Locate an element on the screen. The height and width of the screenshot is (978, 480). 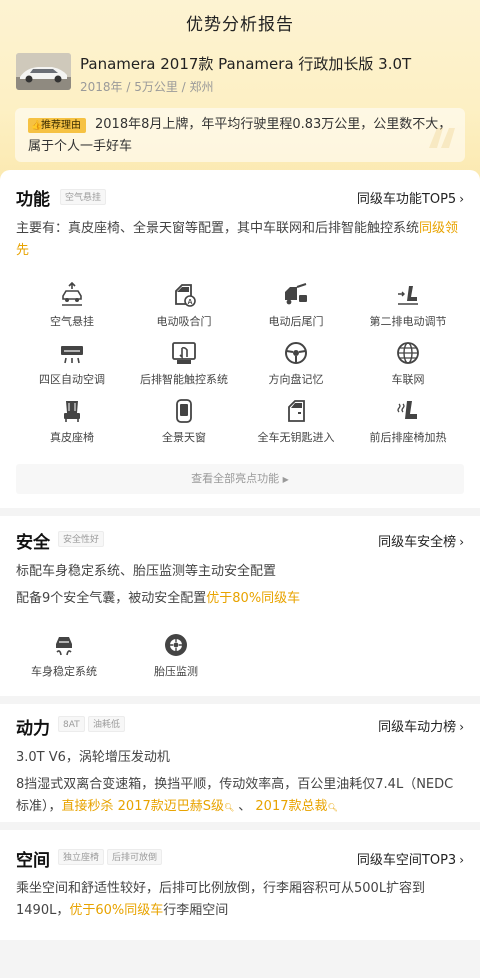
space-rank-link: 同级车空间TOP3 › is located at coordinates (410, 858).